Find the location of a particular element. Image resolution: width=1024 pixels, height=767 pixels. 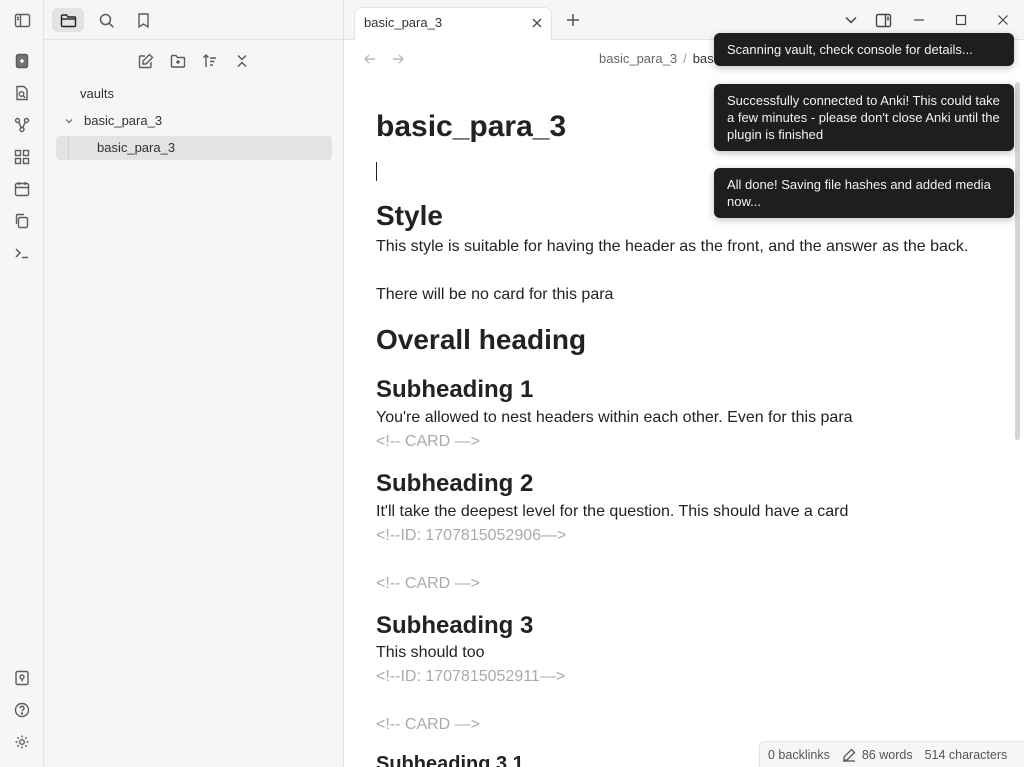

tab-label: basic_para_3 is located at coordinates (403, 22).